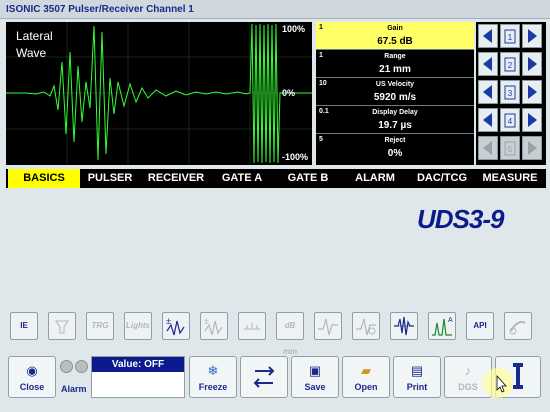 This screenshot has width=550, height=412. Describe the element at coordinates (366, 370) in the screenshot. I see `folder-icon: ▰` at that location.